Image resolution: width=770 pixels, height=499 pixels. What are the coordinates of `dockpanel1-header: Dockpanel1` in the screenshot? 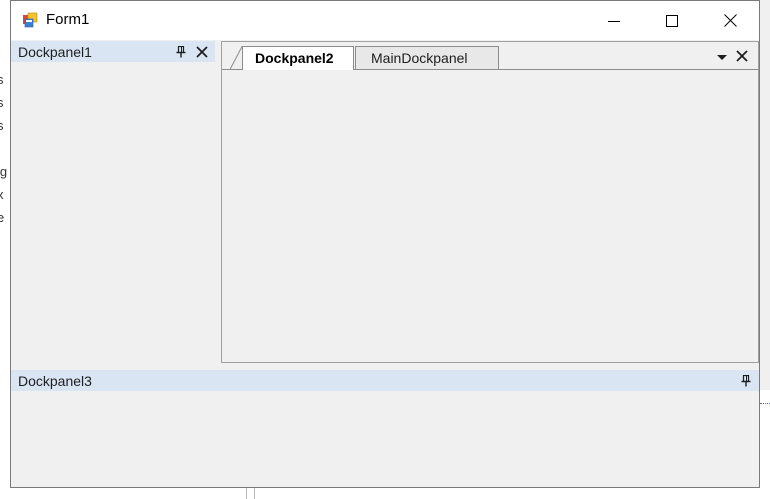 It's located at (113, 51).